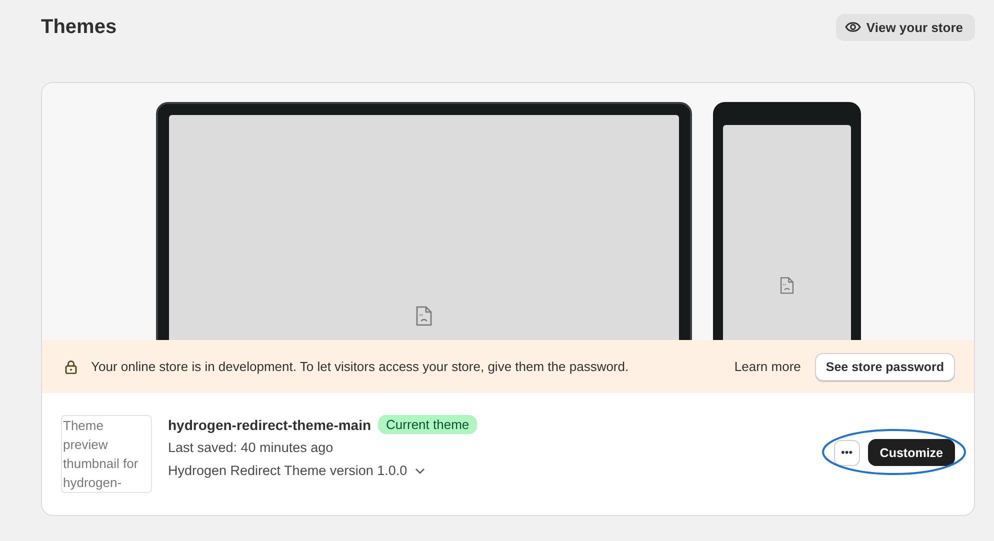 Image resolution: width=994 pixels, height=541 pixels. Describe the element at coordinates (767, 366) in the screenshot. I see `learn-more-link: Learn more` at that location.